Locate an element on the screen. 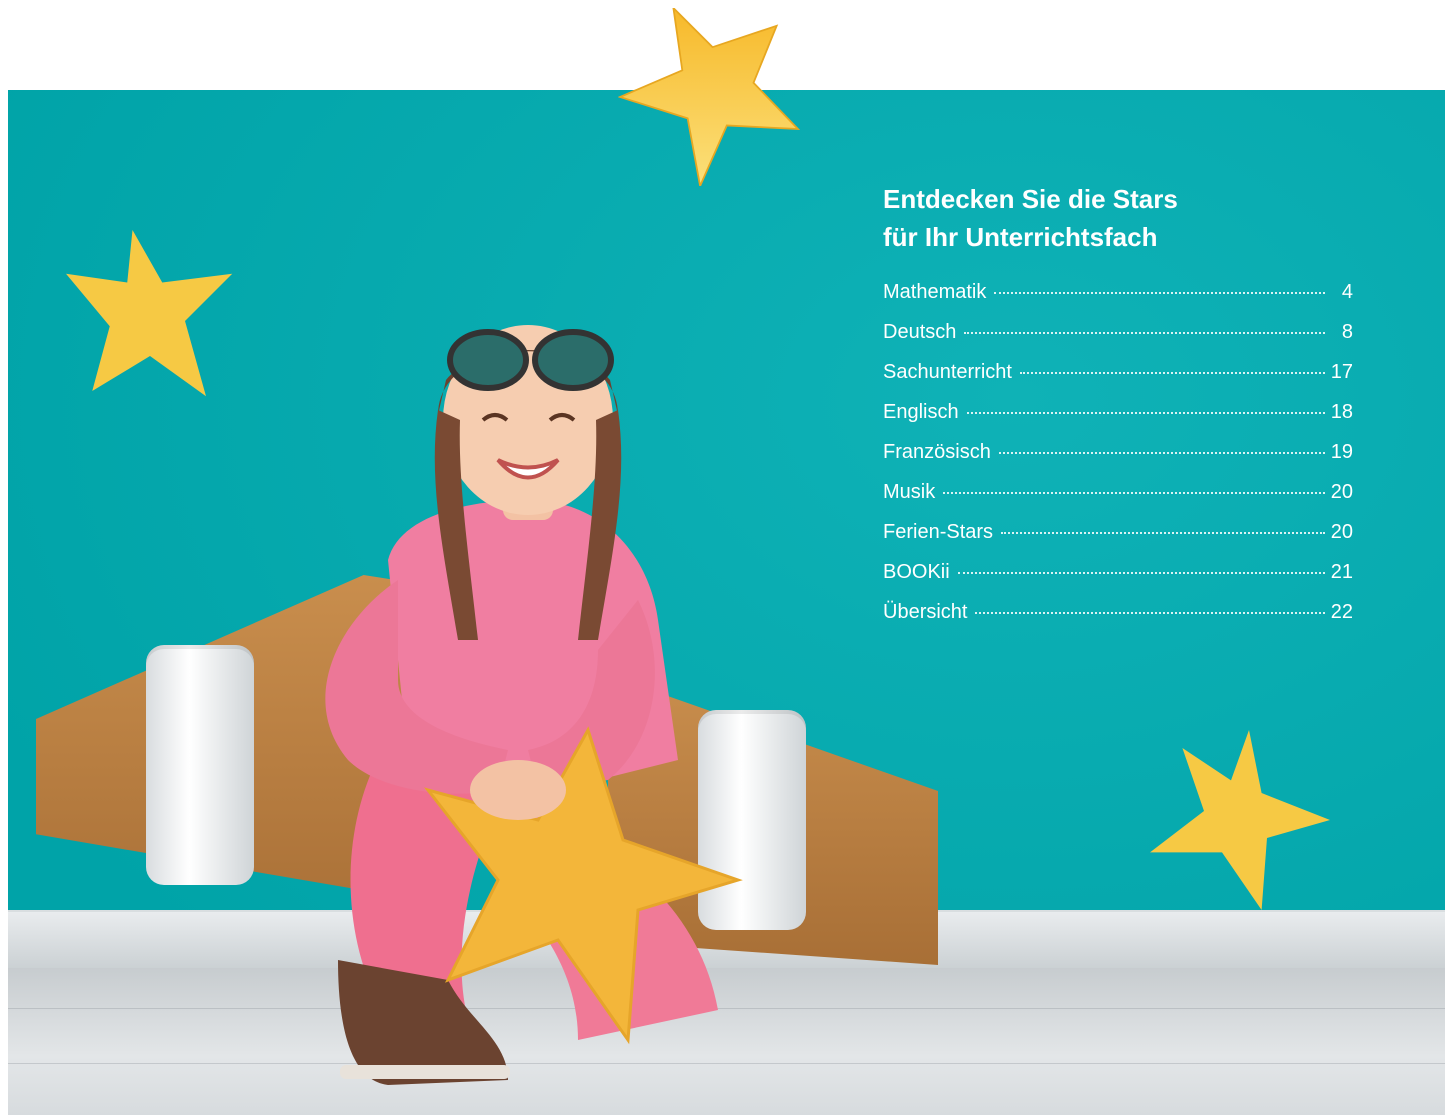  toc-item-mathematik: Mathematik 4 is located at coordinates (1118, 301).